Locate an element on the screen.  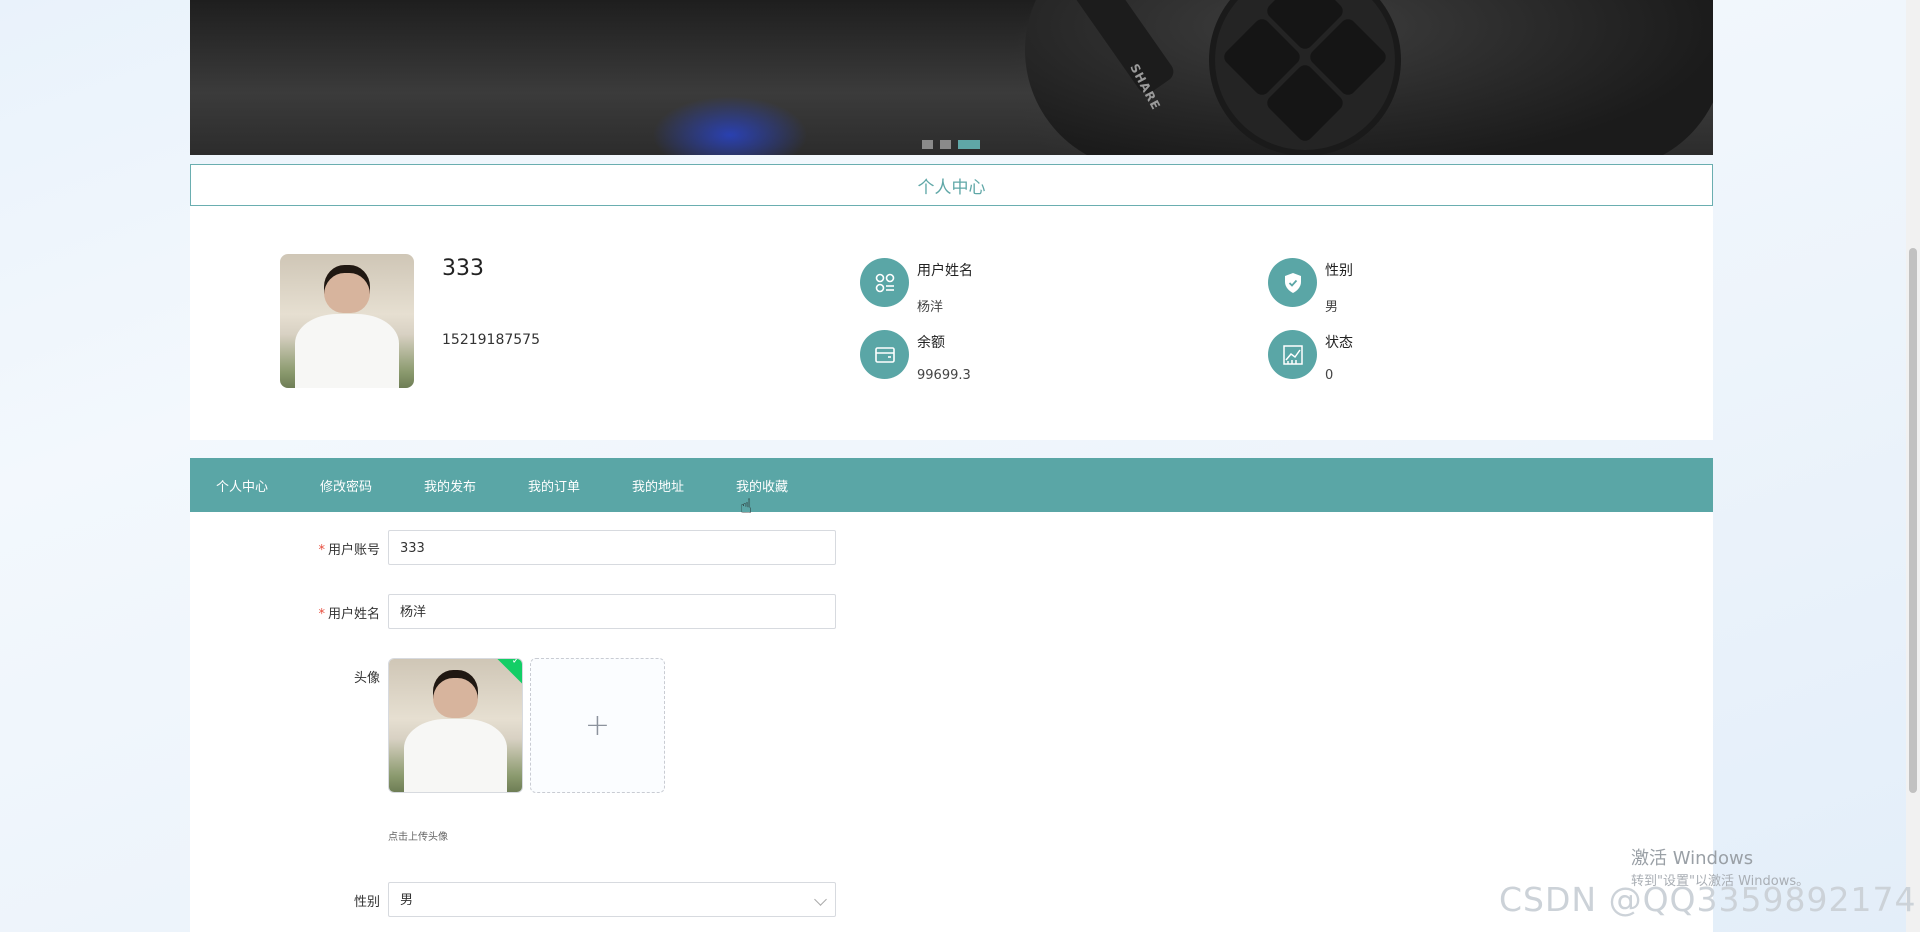
hand-pointer-icon: ☝ is located at coordinates (746, 506).